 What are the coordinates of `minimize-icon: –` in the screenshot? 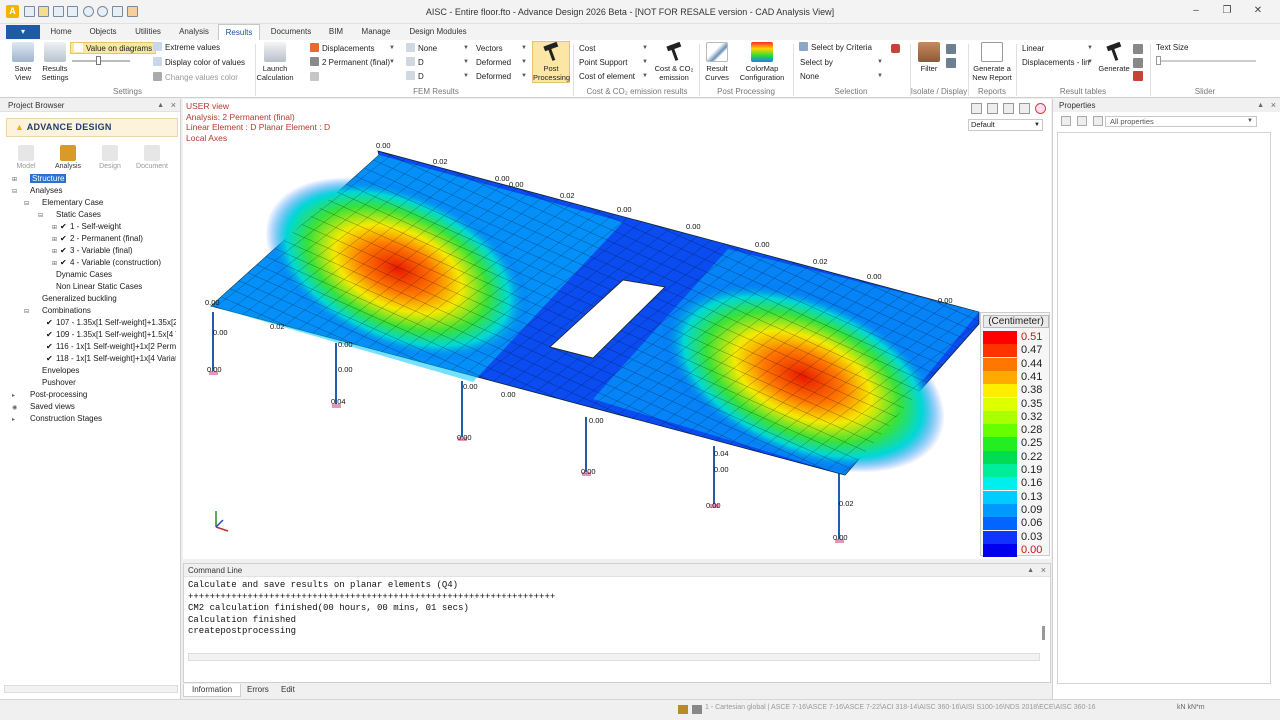 It's located at (1196, 11).